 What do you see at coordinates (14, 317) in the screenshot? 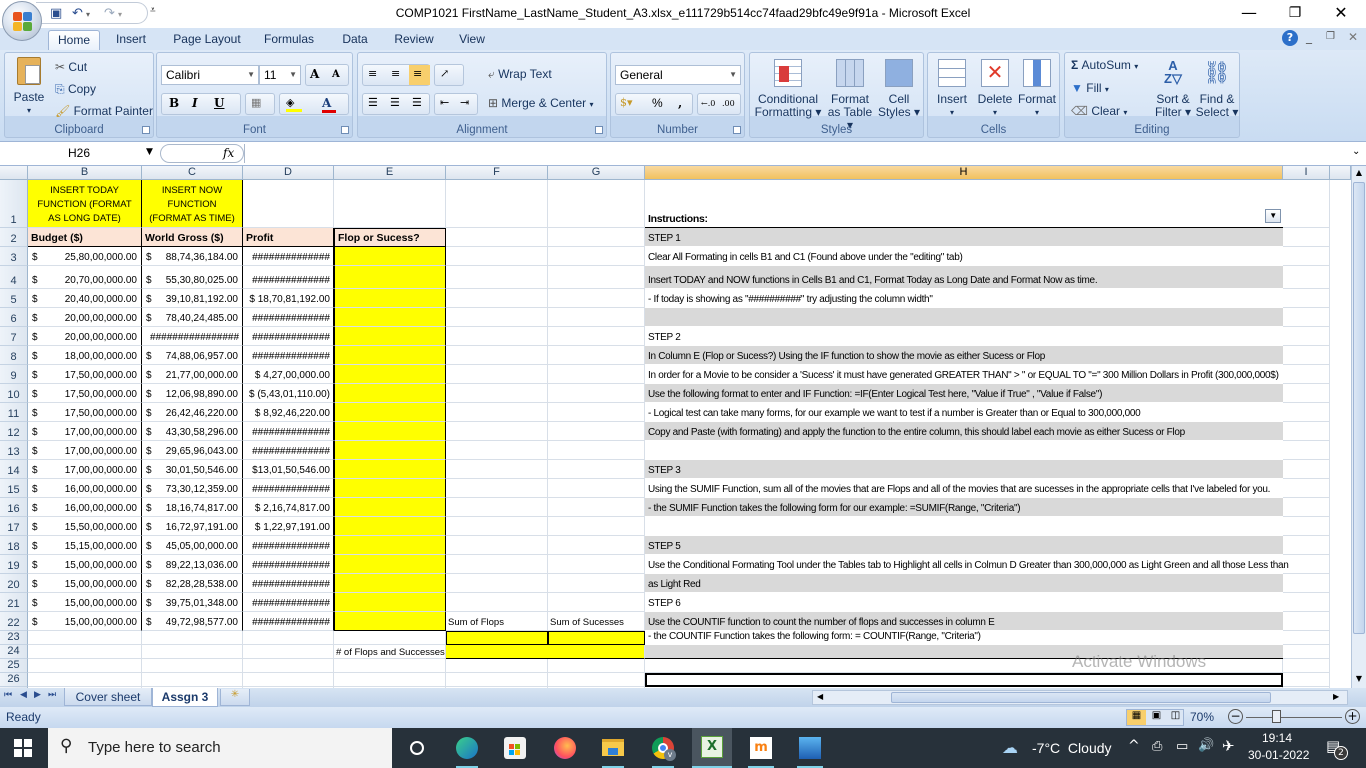
I see `row-header-6: 6` at bounding box center [14, 317].